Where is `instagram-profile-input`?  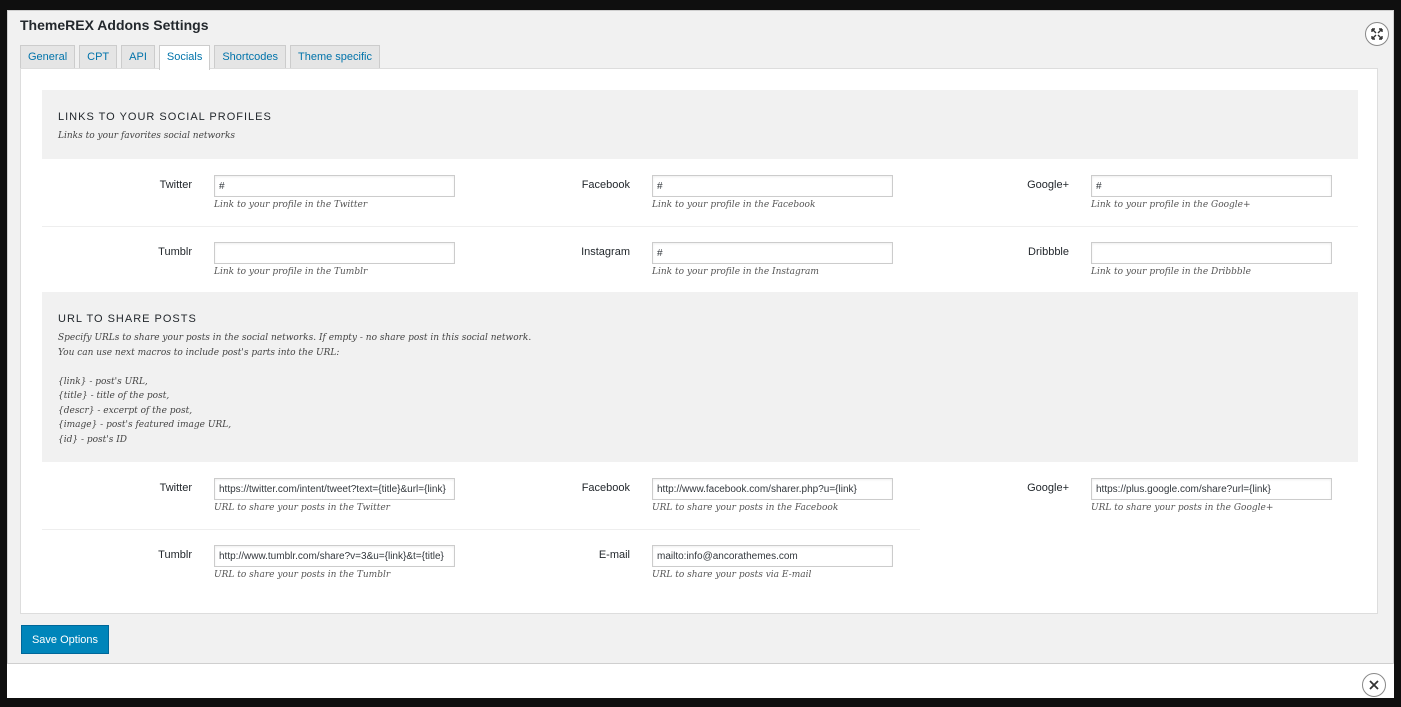 instagram-profile-input is located at coordinates (772, 253).